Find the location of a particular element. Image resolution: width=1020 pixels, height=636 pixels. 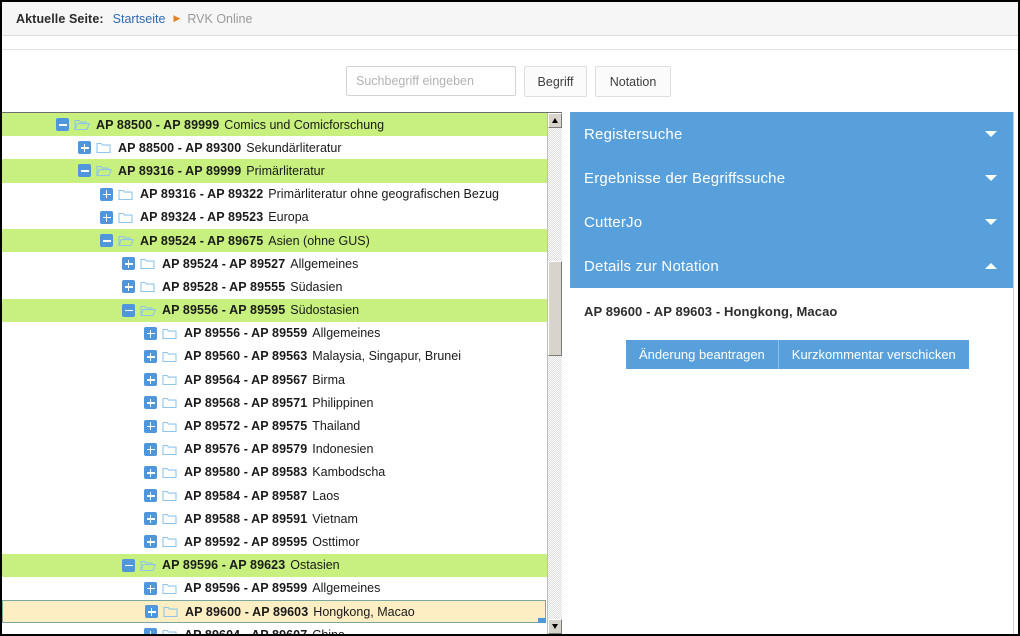

tree-row-title: Europa is located at coordinates (288, 217).